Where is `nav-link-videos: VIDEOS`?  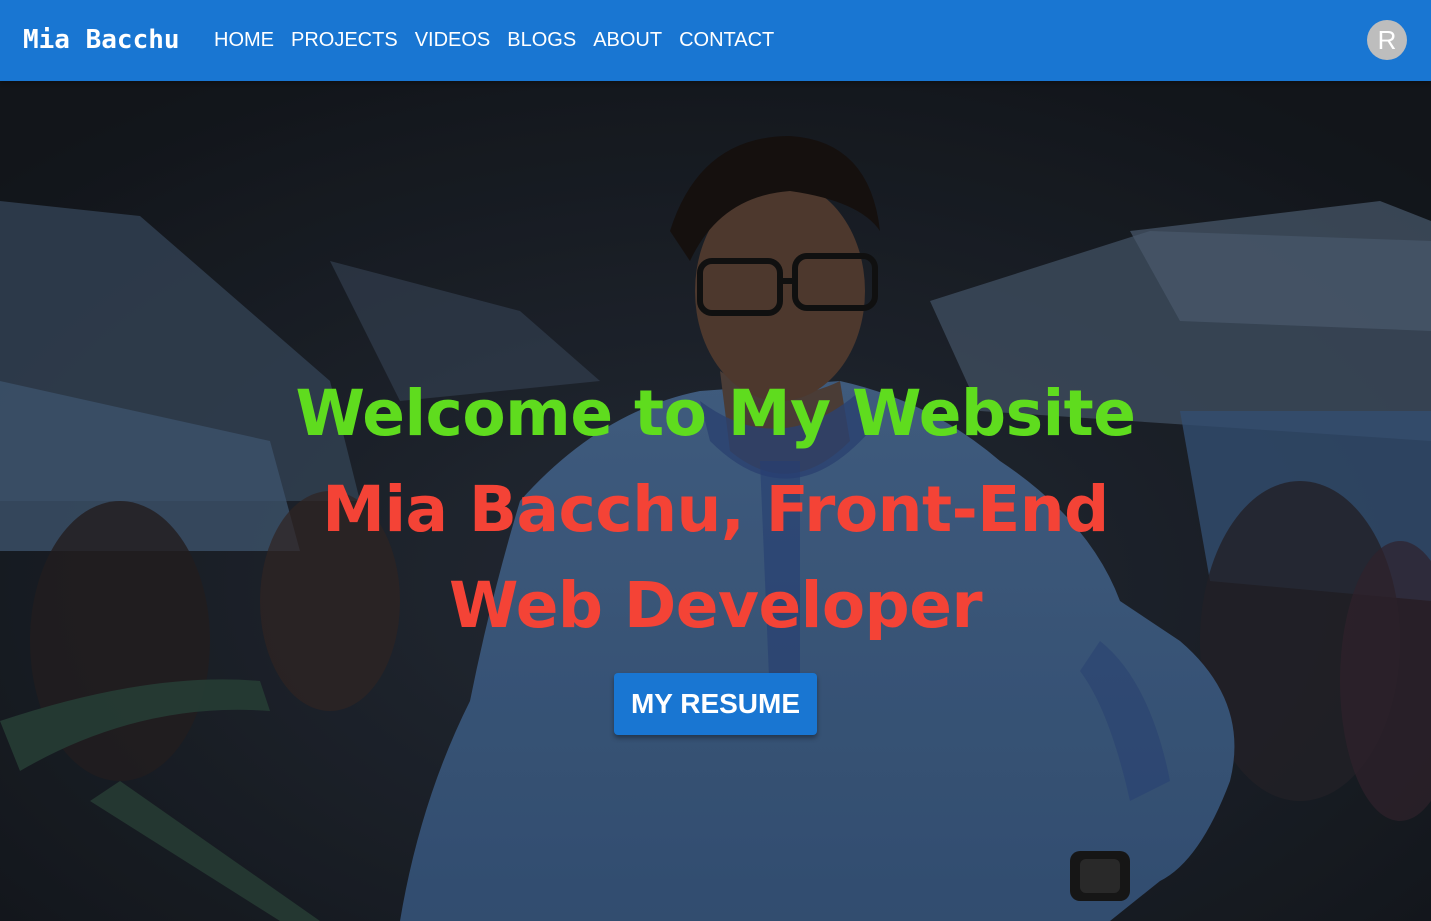 nav-link-videos: VIDEOS is located at coordinates (453, 40).